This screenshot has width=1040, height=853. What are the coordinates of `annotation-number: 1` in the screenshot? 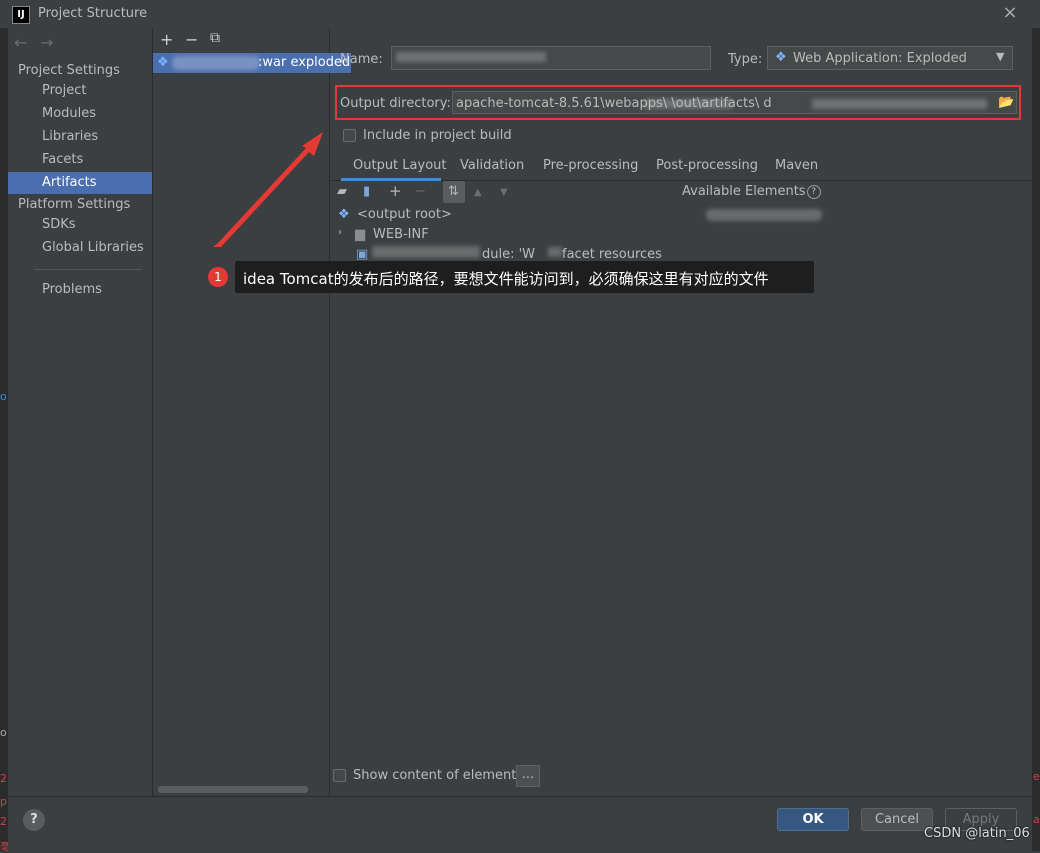 It's located at (218, 277).